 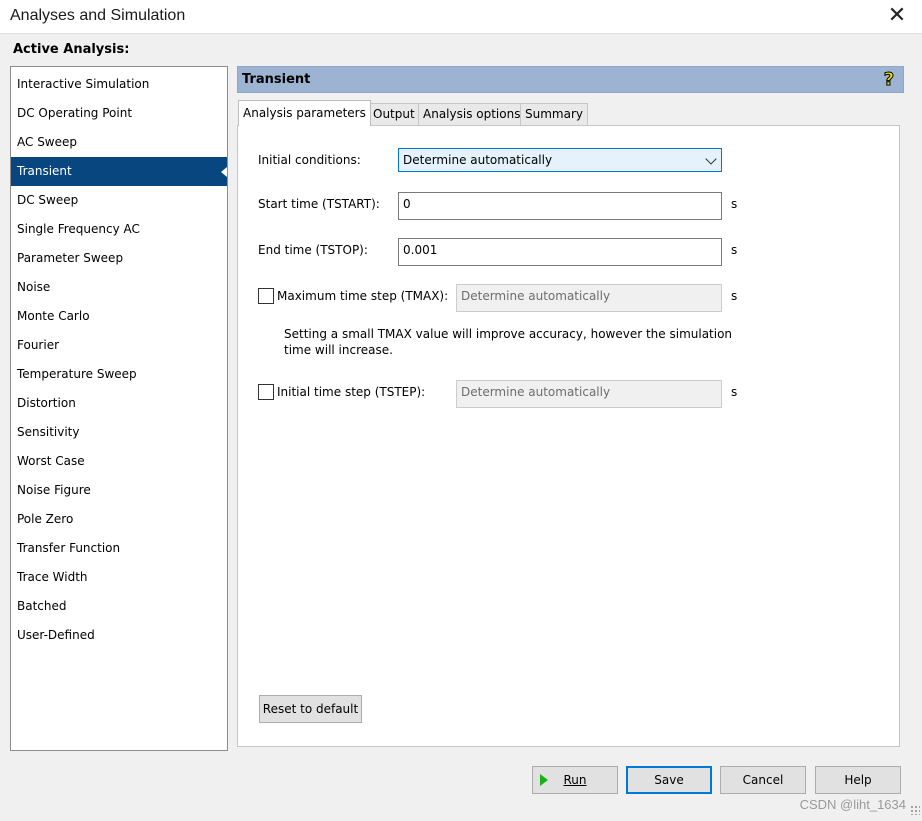 What do you see at coordinates (544, 780) in the screenshot?
I see `play-icon` at bounding box center [544, 780].